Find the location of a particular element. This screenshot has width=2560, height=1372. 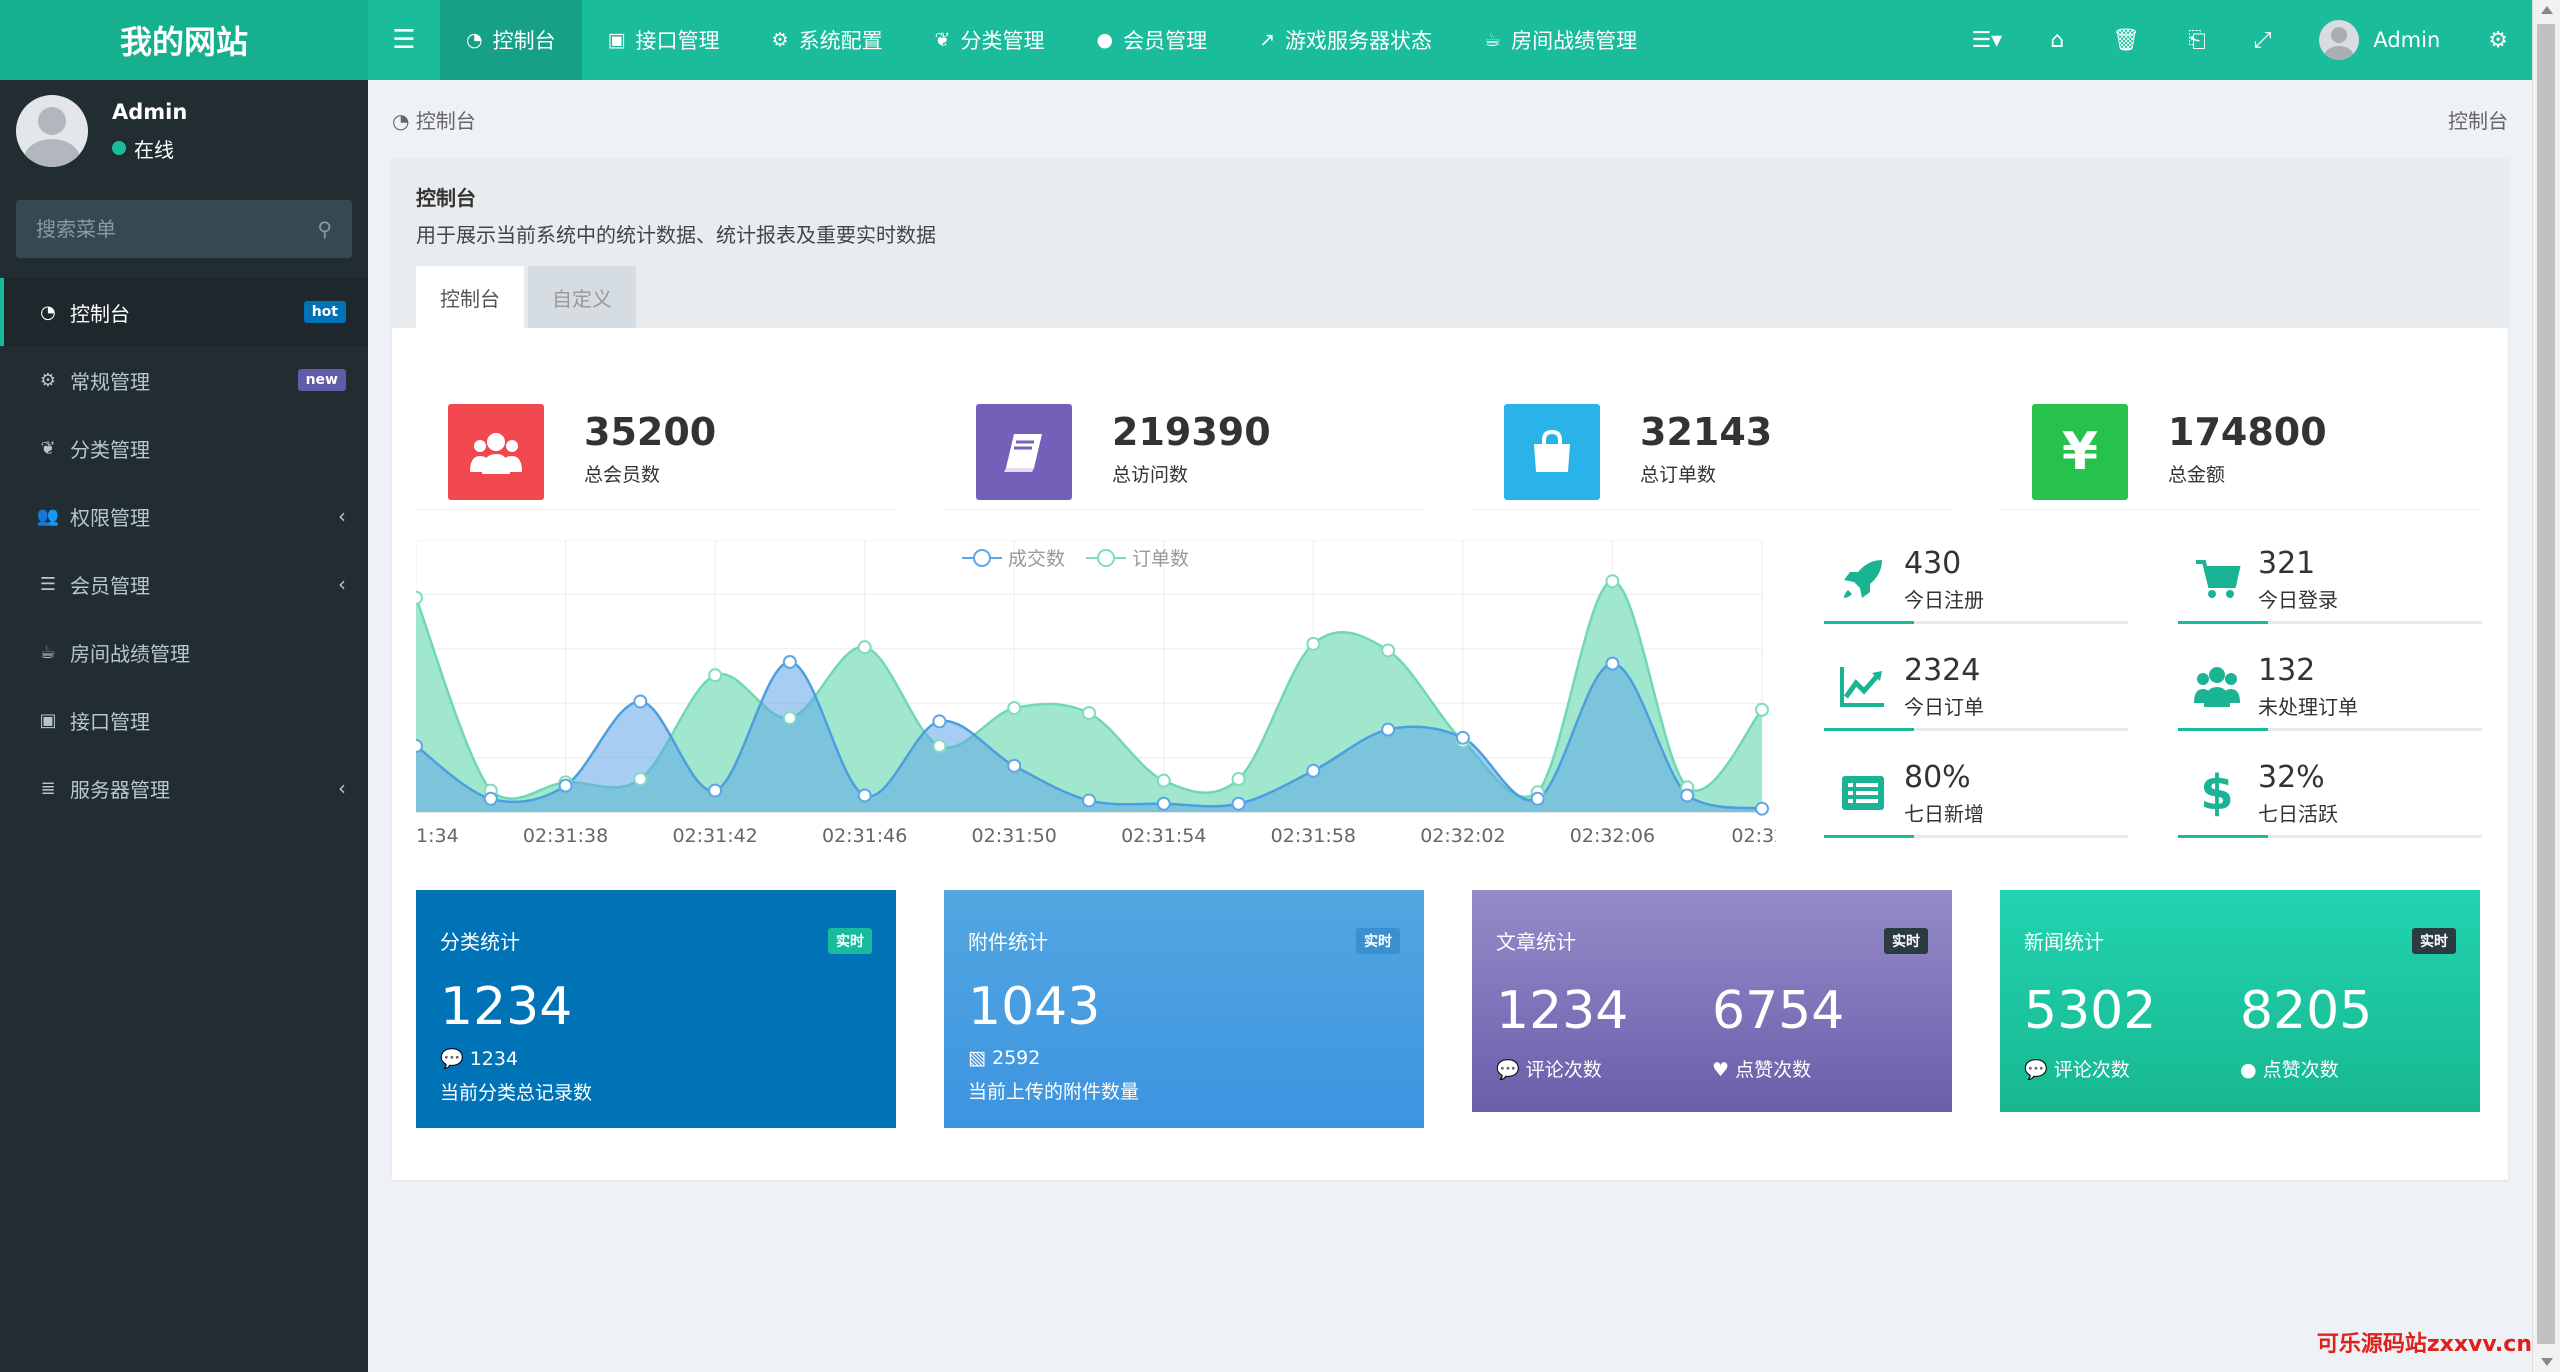

site-logo: 我的网站 is located at coordinates (184, 40).